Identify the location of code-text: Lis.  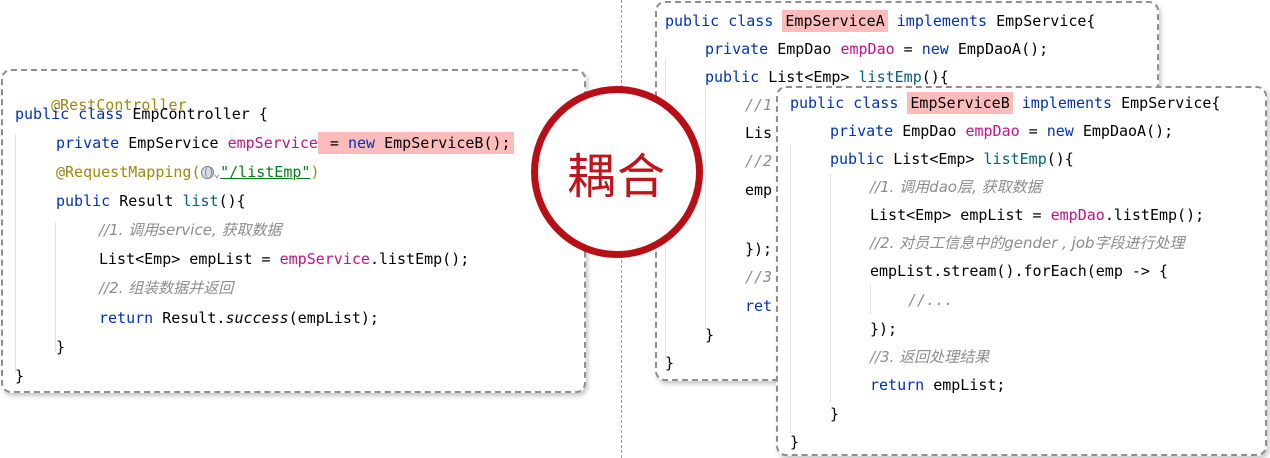
(759, 133).